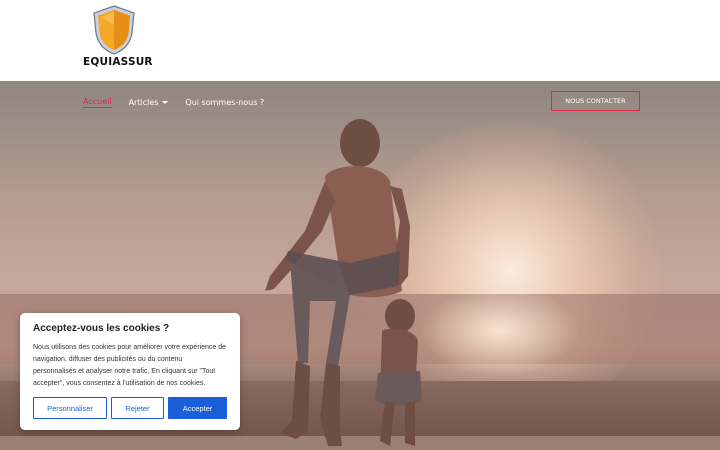  What do you see at coordinates (595, 101) in the screenshot?
I see `contact-button: NOUS CONTACTER` at bounding box center [595, 101].